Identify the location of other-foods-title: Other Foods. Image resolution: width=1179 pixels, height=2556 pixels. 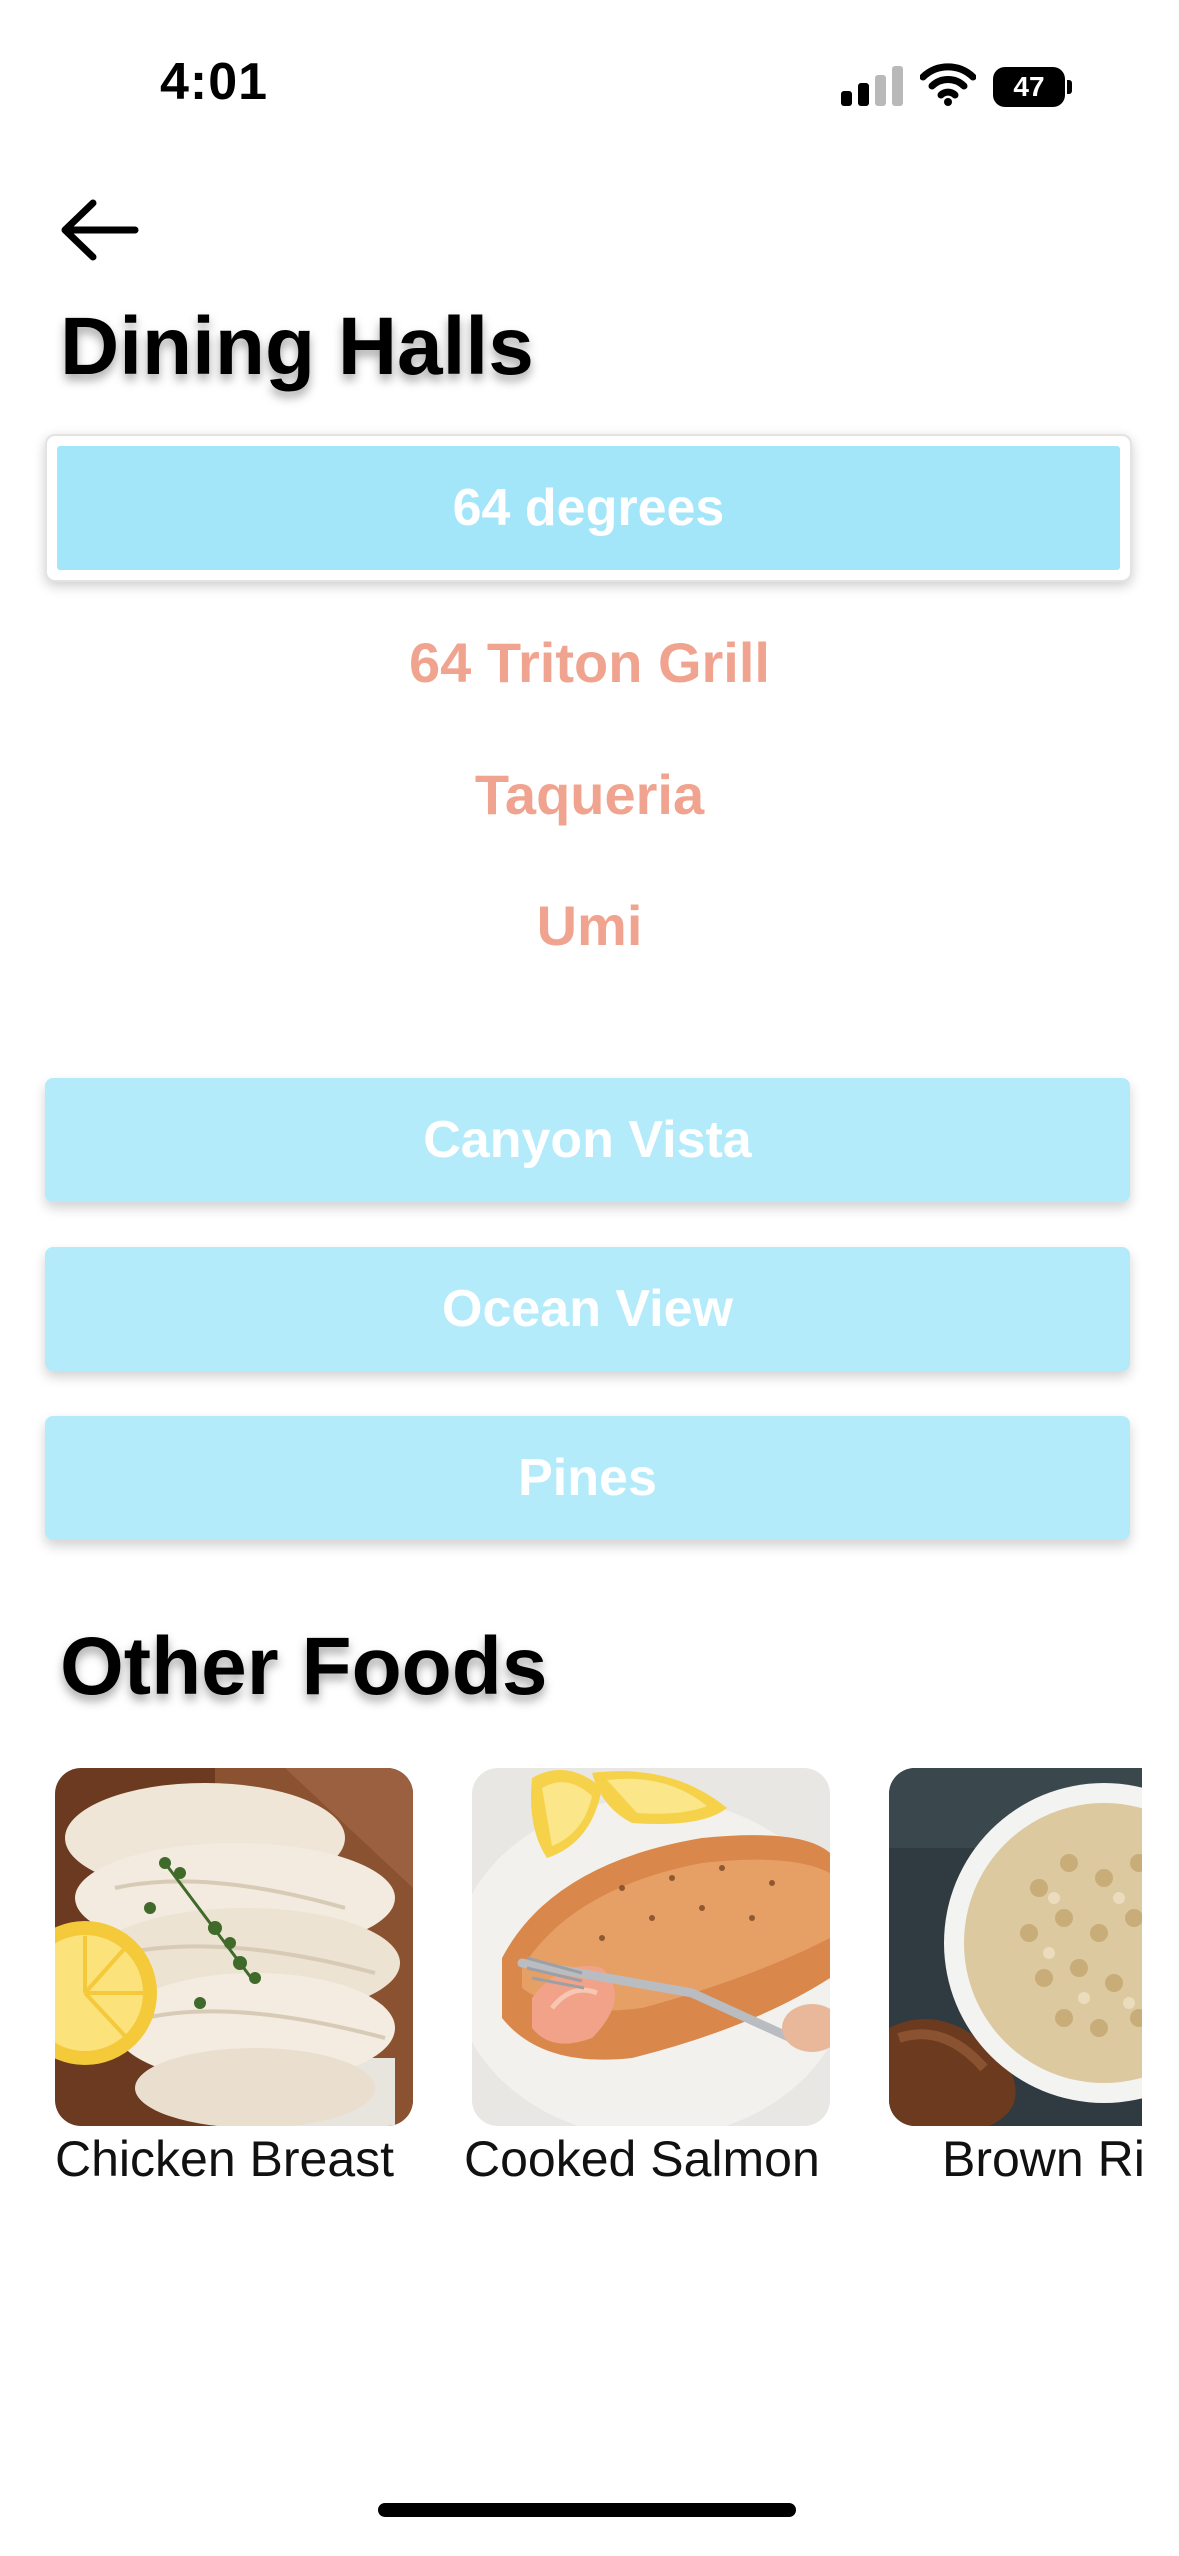
(304, 1666).